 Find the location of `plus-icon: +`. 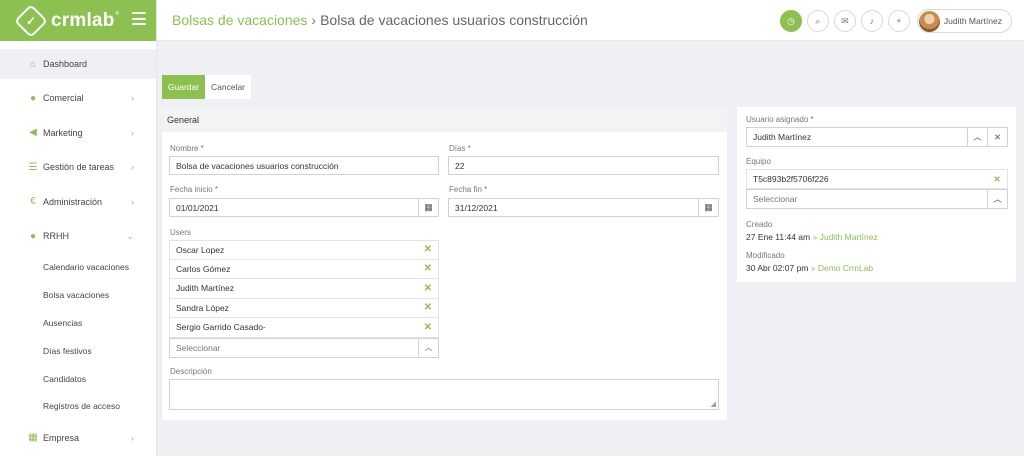

plus-icon: + is located at coordinates (898, 21).